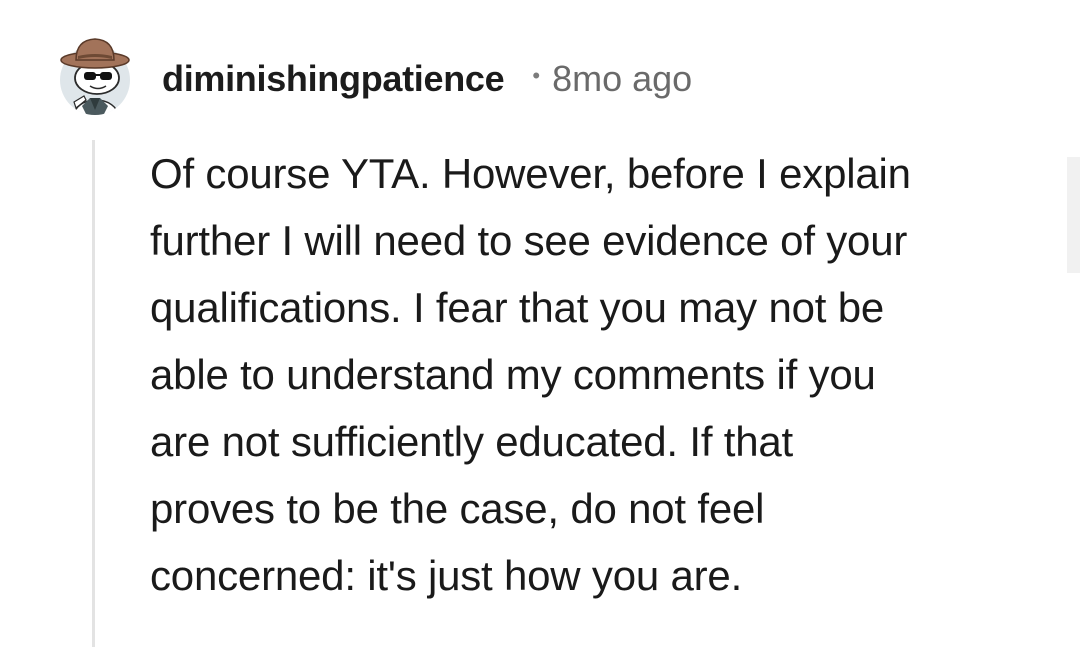 The image size is (1080, 647). What do you see at coordinates (333, 79) in the screenshot?
I see `username-link: diminishingpatience` at bounding box center [333, 79].